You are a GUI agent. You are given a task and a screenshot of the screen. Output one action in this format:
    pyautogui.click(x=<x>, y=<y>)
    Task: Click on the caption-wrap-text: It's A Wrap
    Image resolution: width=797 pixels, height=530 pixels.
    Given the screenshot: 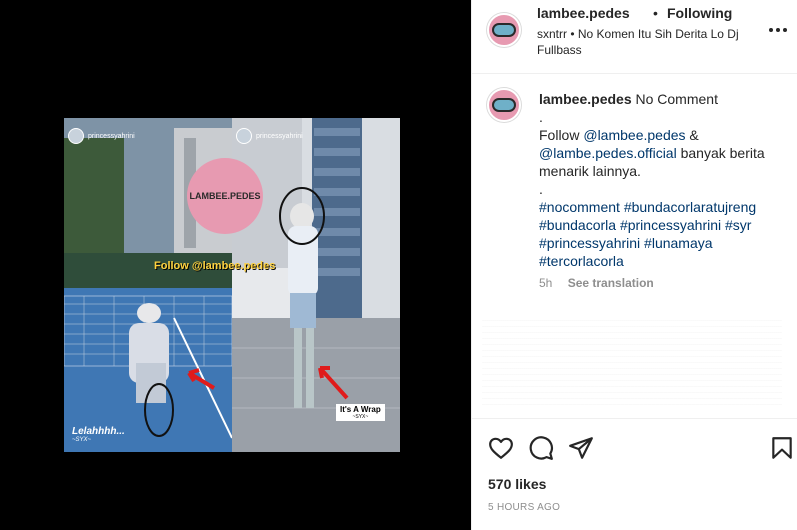 What is the action you would take?
    pyautogui.click(x=360, y=409)
    